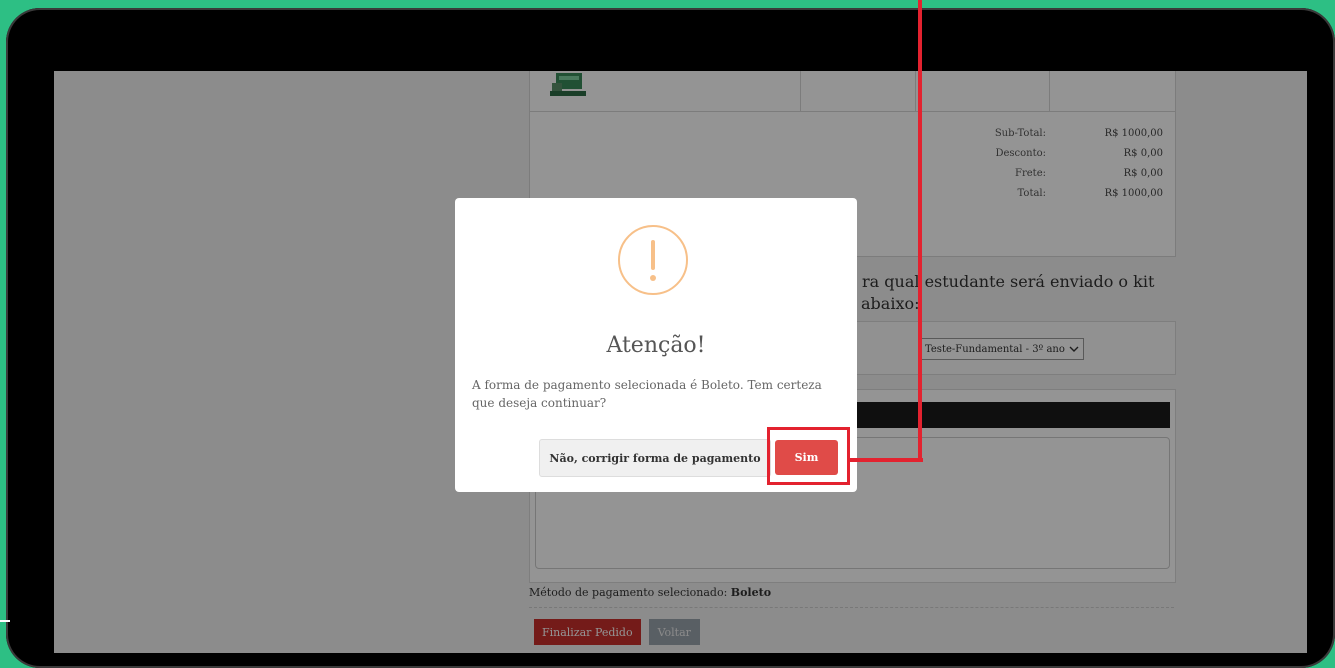  What do you see at coordinates (808, 456) in the screenshot?
I see `confirm-highlight-box` at bounding box center [808, 456].